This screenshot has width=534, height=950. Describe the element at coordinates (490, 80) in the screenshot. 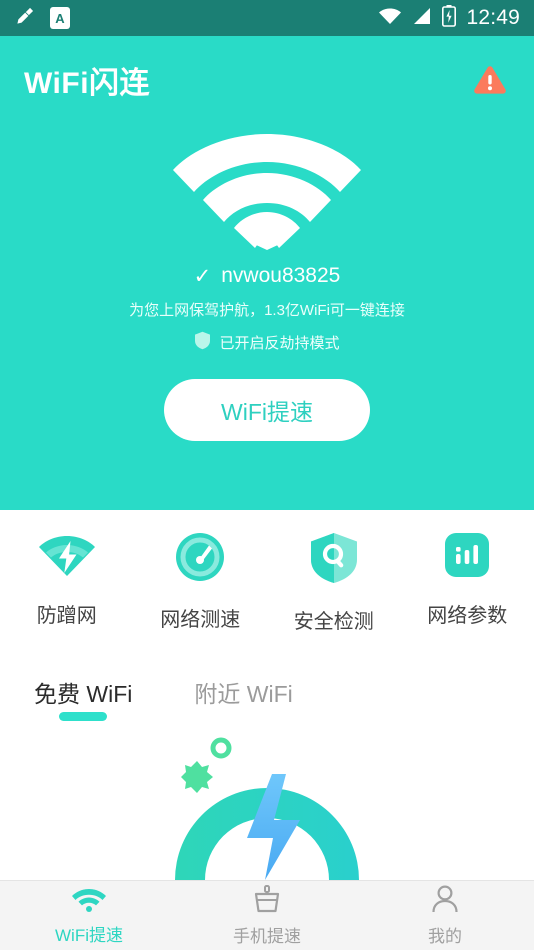

I see `warning-triangle-icon` at that location.